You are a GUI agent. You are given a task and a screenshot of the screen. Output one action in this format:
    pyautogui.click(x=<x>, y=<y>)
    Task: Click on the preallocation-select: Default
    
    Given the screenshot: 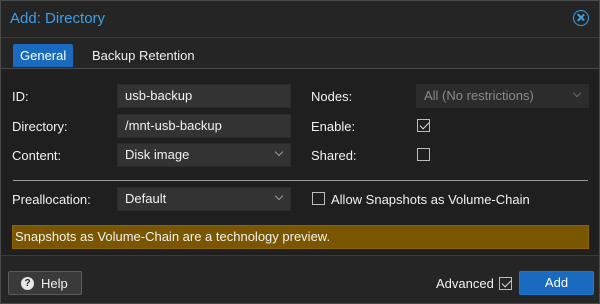 What is the action you would take?
    pyautogui.click(x=204, y=199)
    